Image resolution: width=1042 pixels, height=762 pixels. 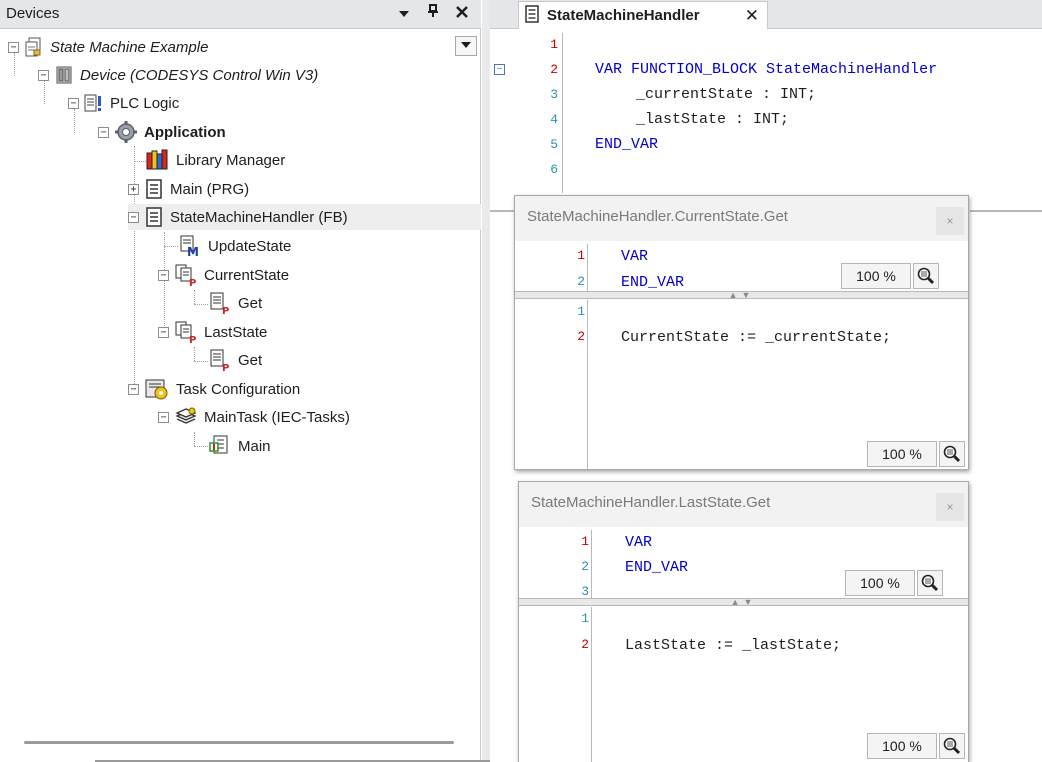 I want to click on tree-item-current-state-get: P Get, so click(x=235, y=303).